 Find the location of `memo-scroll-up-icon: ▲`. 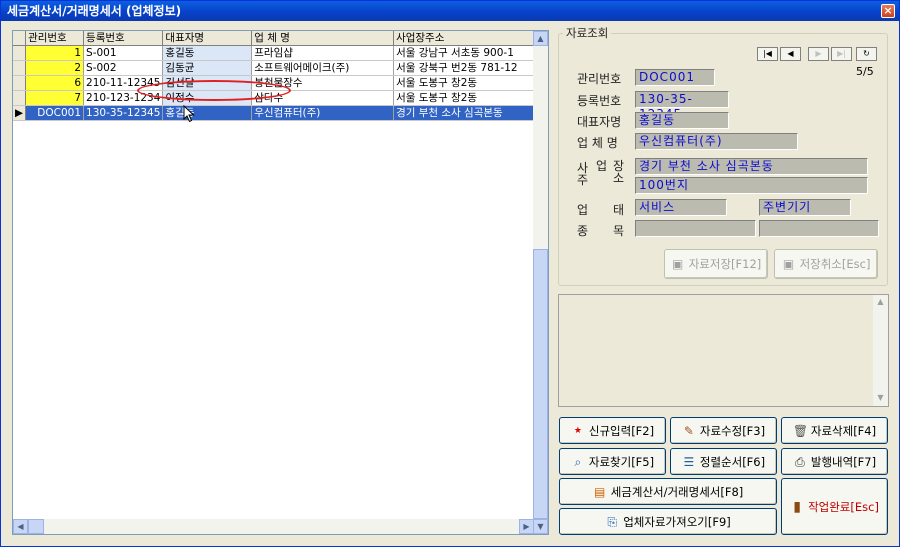

memo-scroll-up-icon: ▲ is located at coordinates (880, 302).